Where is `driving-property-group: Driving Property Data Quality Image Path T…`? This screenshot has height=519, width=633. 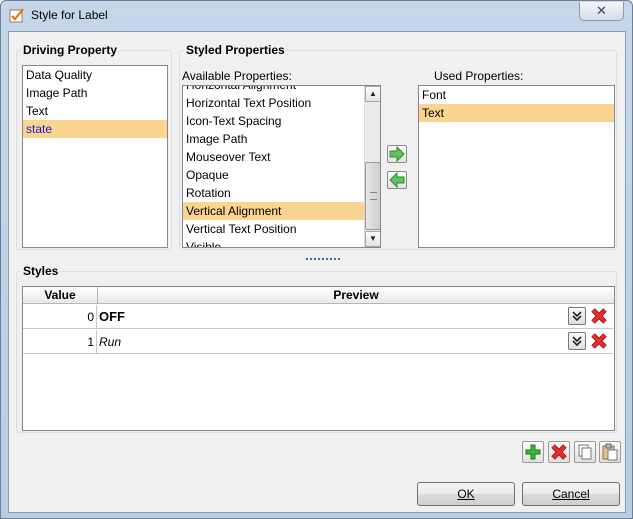 driving-property-group: Driving Property Data Quality Image Path T… is located at coordinates (94, 146).